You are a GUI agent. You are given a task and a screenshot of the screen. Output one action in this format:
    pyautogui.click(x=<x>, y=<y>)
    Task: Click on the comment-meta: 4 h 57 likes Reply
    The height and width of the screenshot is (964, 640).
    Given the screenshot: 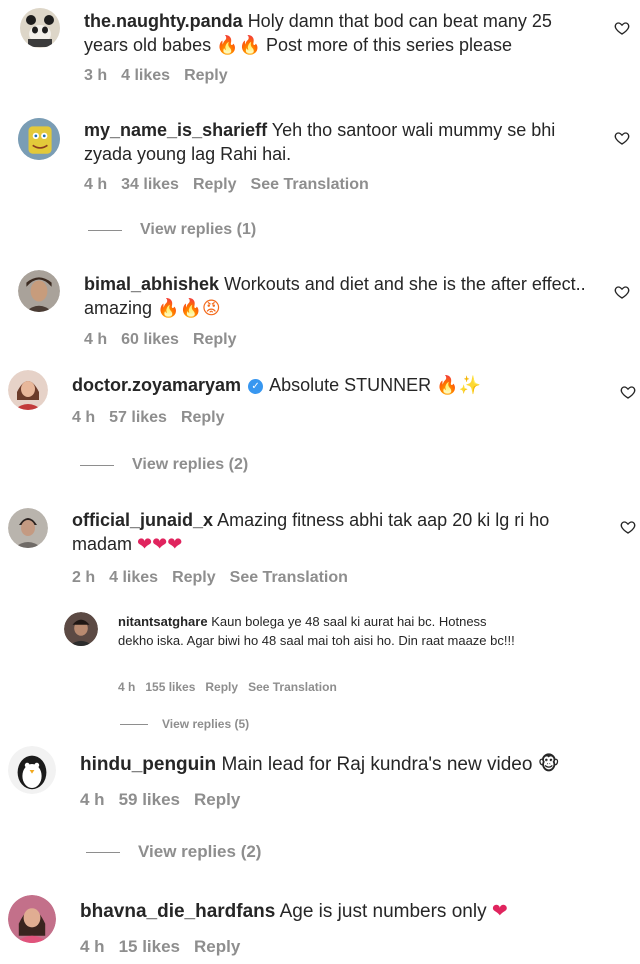 What is the action you would take?
    pyautogui.click(x=148, y=418)
    